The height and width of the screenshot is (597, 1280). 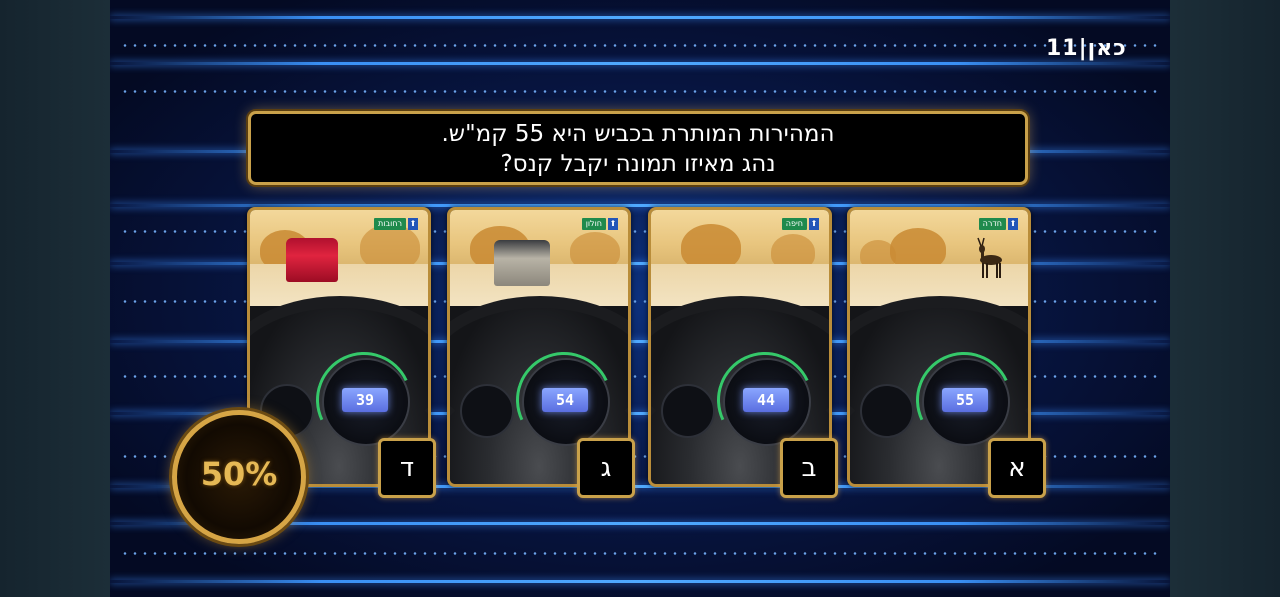 What do you see at coordinates (522, 263) in the screenshot?
I see `silver-suv-icon` at bounding box center [522, 263].